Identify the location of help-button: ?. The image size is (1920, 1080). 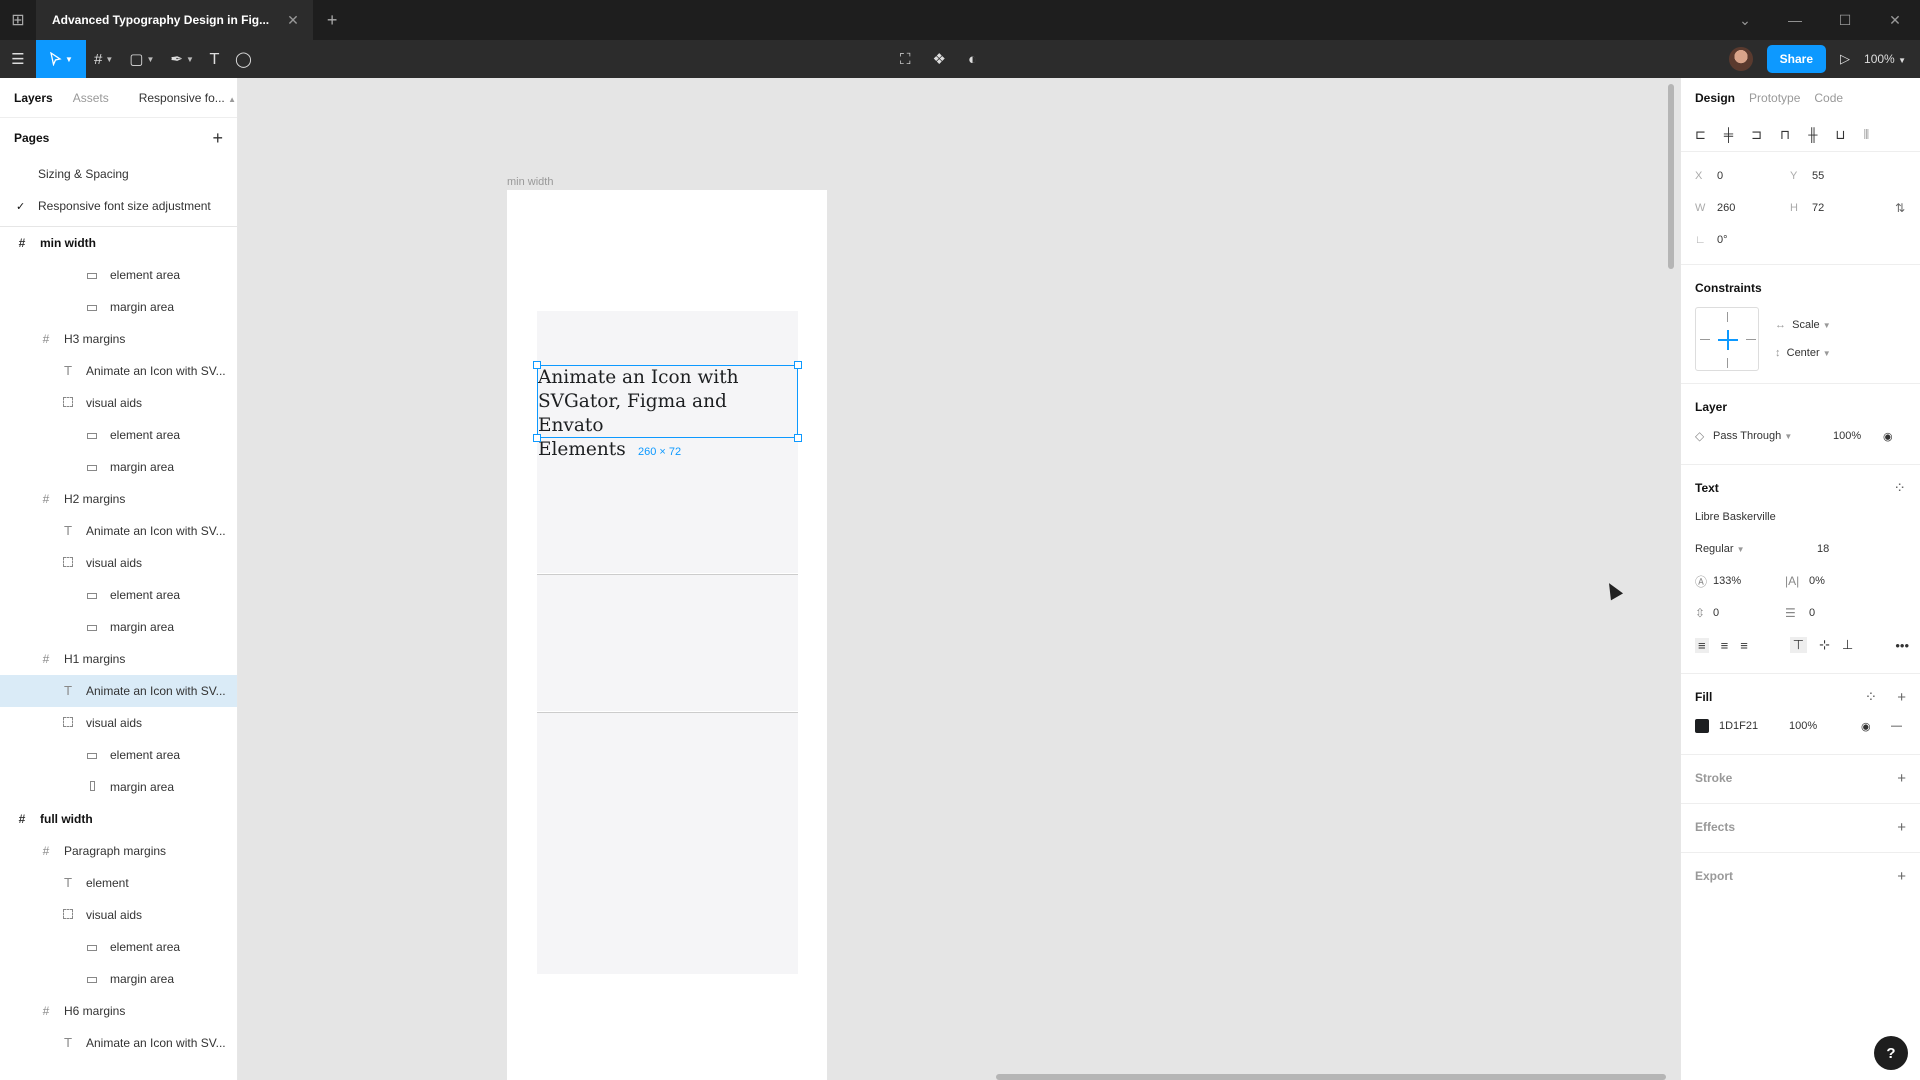
(1891, 1053).